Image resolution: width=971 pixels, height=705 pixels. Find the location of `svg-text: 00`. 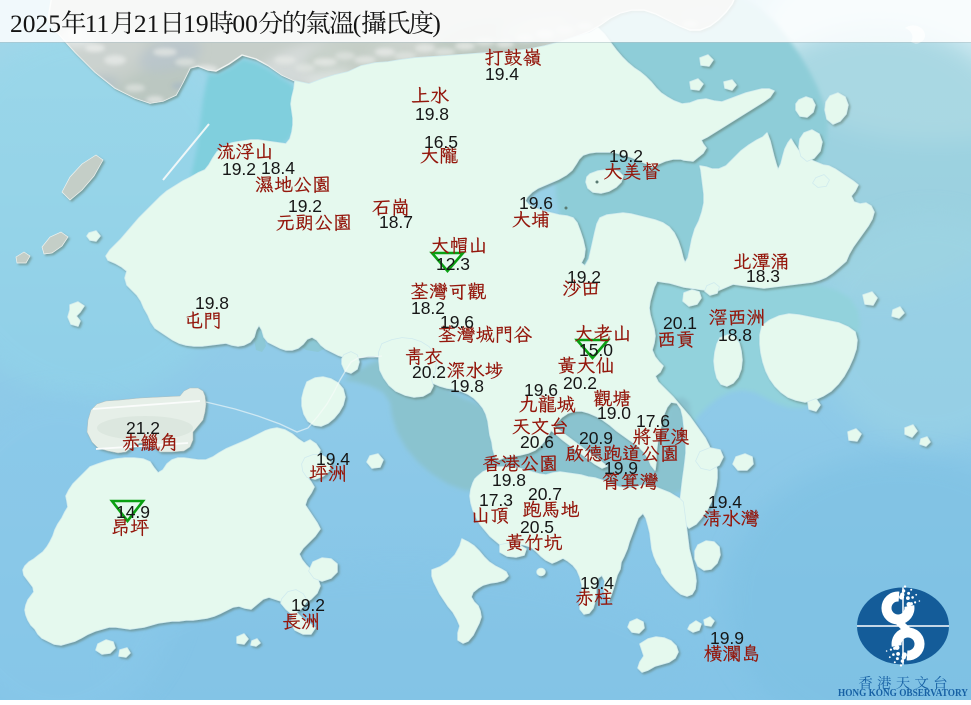

svg-text: 00 is located at coordinates (244, 23).